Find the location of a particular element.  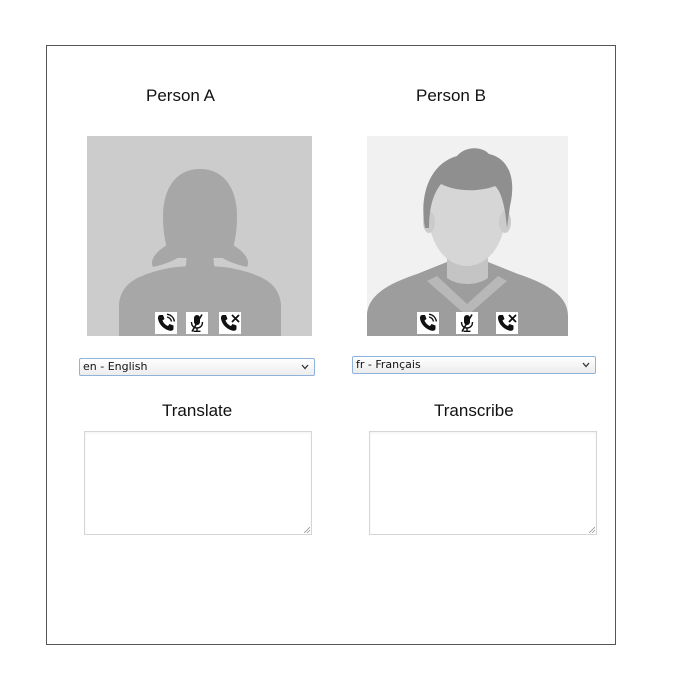

person-b-name: Person B is located at coordinates (451, 95).